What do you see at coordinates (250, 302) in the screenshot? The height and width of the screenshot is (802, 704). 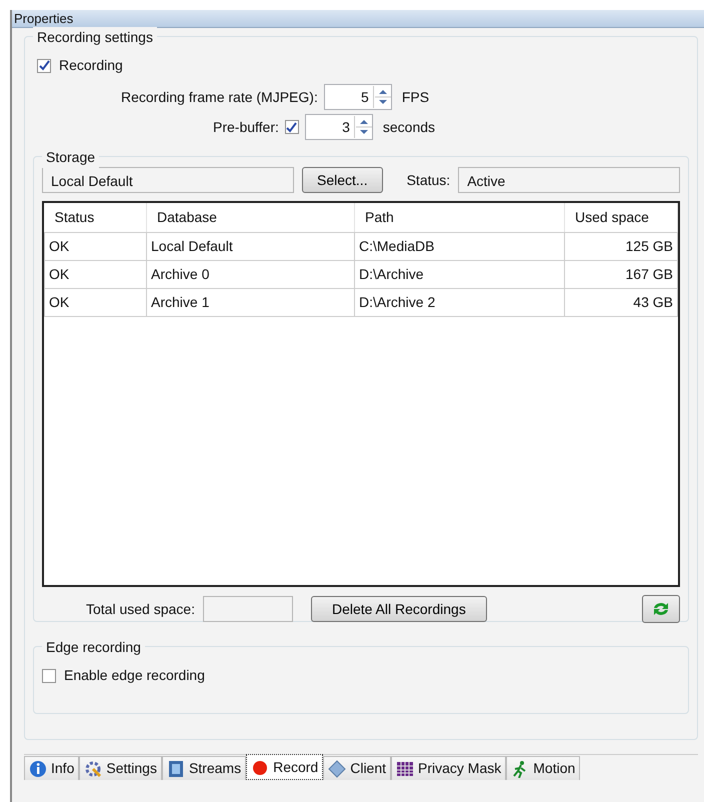 I see `table-cell: Archive 1` at bounding box center [250, 302].